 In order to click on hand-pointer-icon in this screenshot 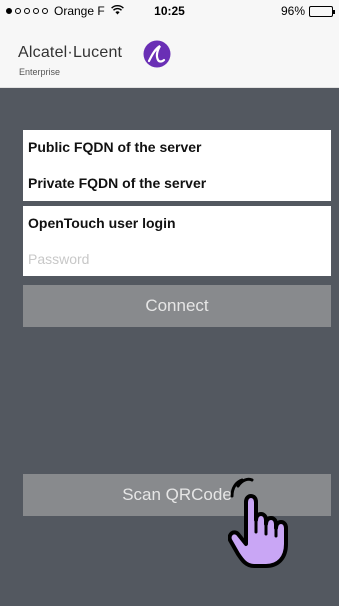, I will do `click(258, 522)`.